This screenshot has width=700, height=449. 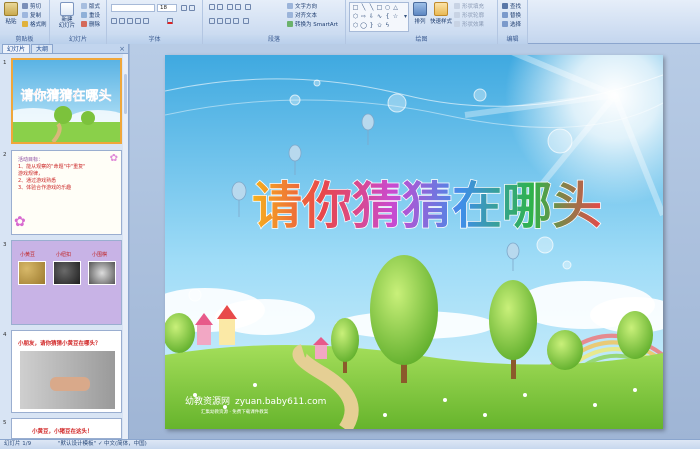 What do you see at coordinates (167, 8) in the screenshot?
I see `font-size-field: 18` at bounding box center [167, 8].